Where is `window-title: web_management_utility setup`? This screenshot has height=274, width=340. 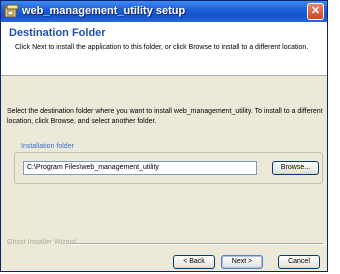 window-title: web_management_utility setup is located at coordinates (104, 11).